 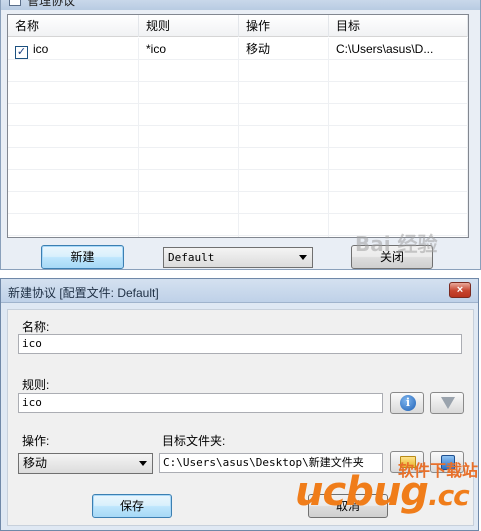 What do you see at coordinates (200, 403) in the screenshot?
I see `rule-field: ico` at bounding box center [200, 403].